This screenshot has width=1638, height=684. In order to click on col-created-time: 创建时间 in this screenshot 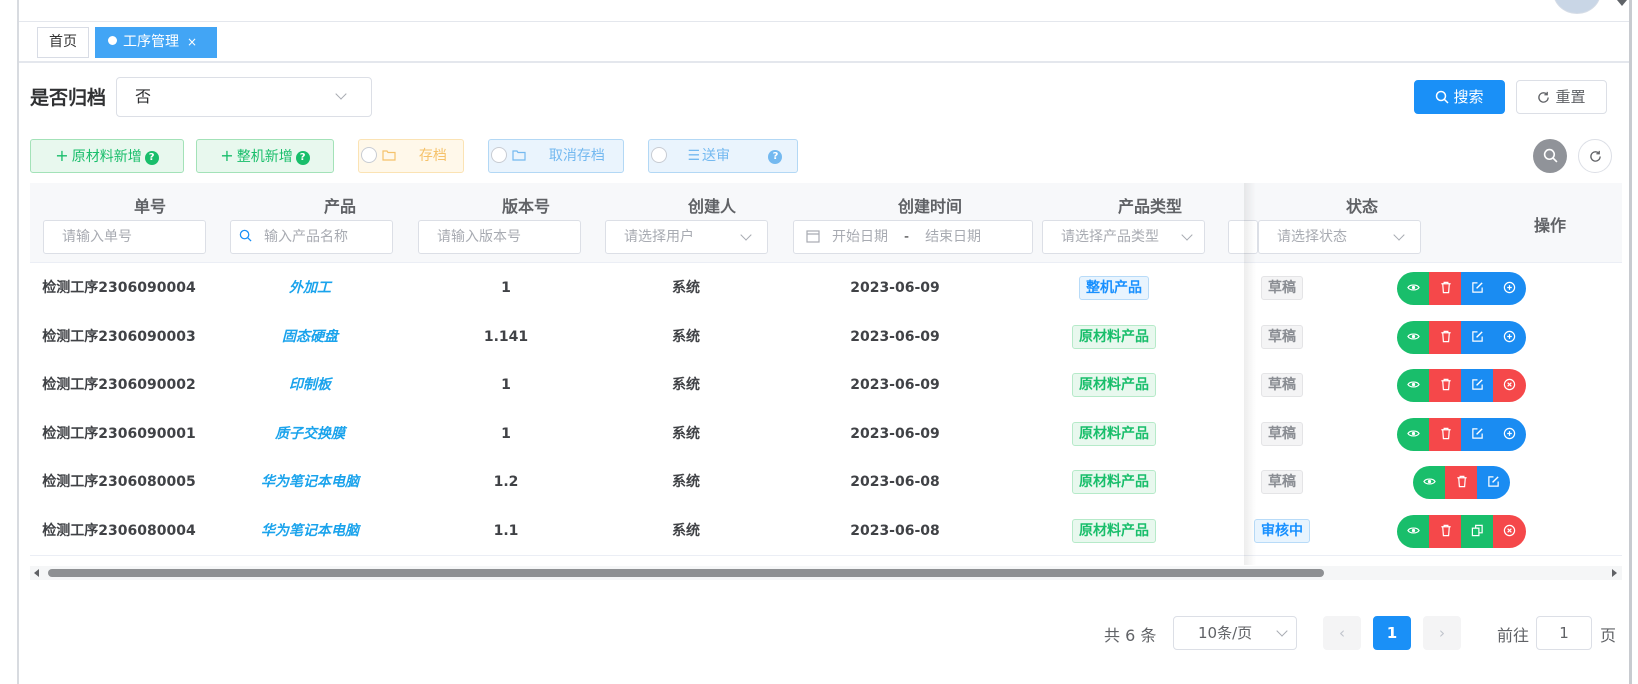, I will do `click(929, 206)`.